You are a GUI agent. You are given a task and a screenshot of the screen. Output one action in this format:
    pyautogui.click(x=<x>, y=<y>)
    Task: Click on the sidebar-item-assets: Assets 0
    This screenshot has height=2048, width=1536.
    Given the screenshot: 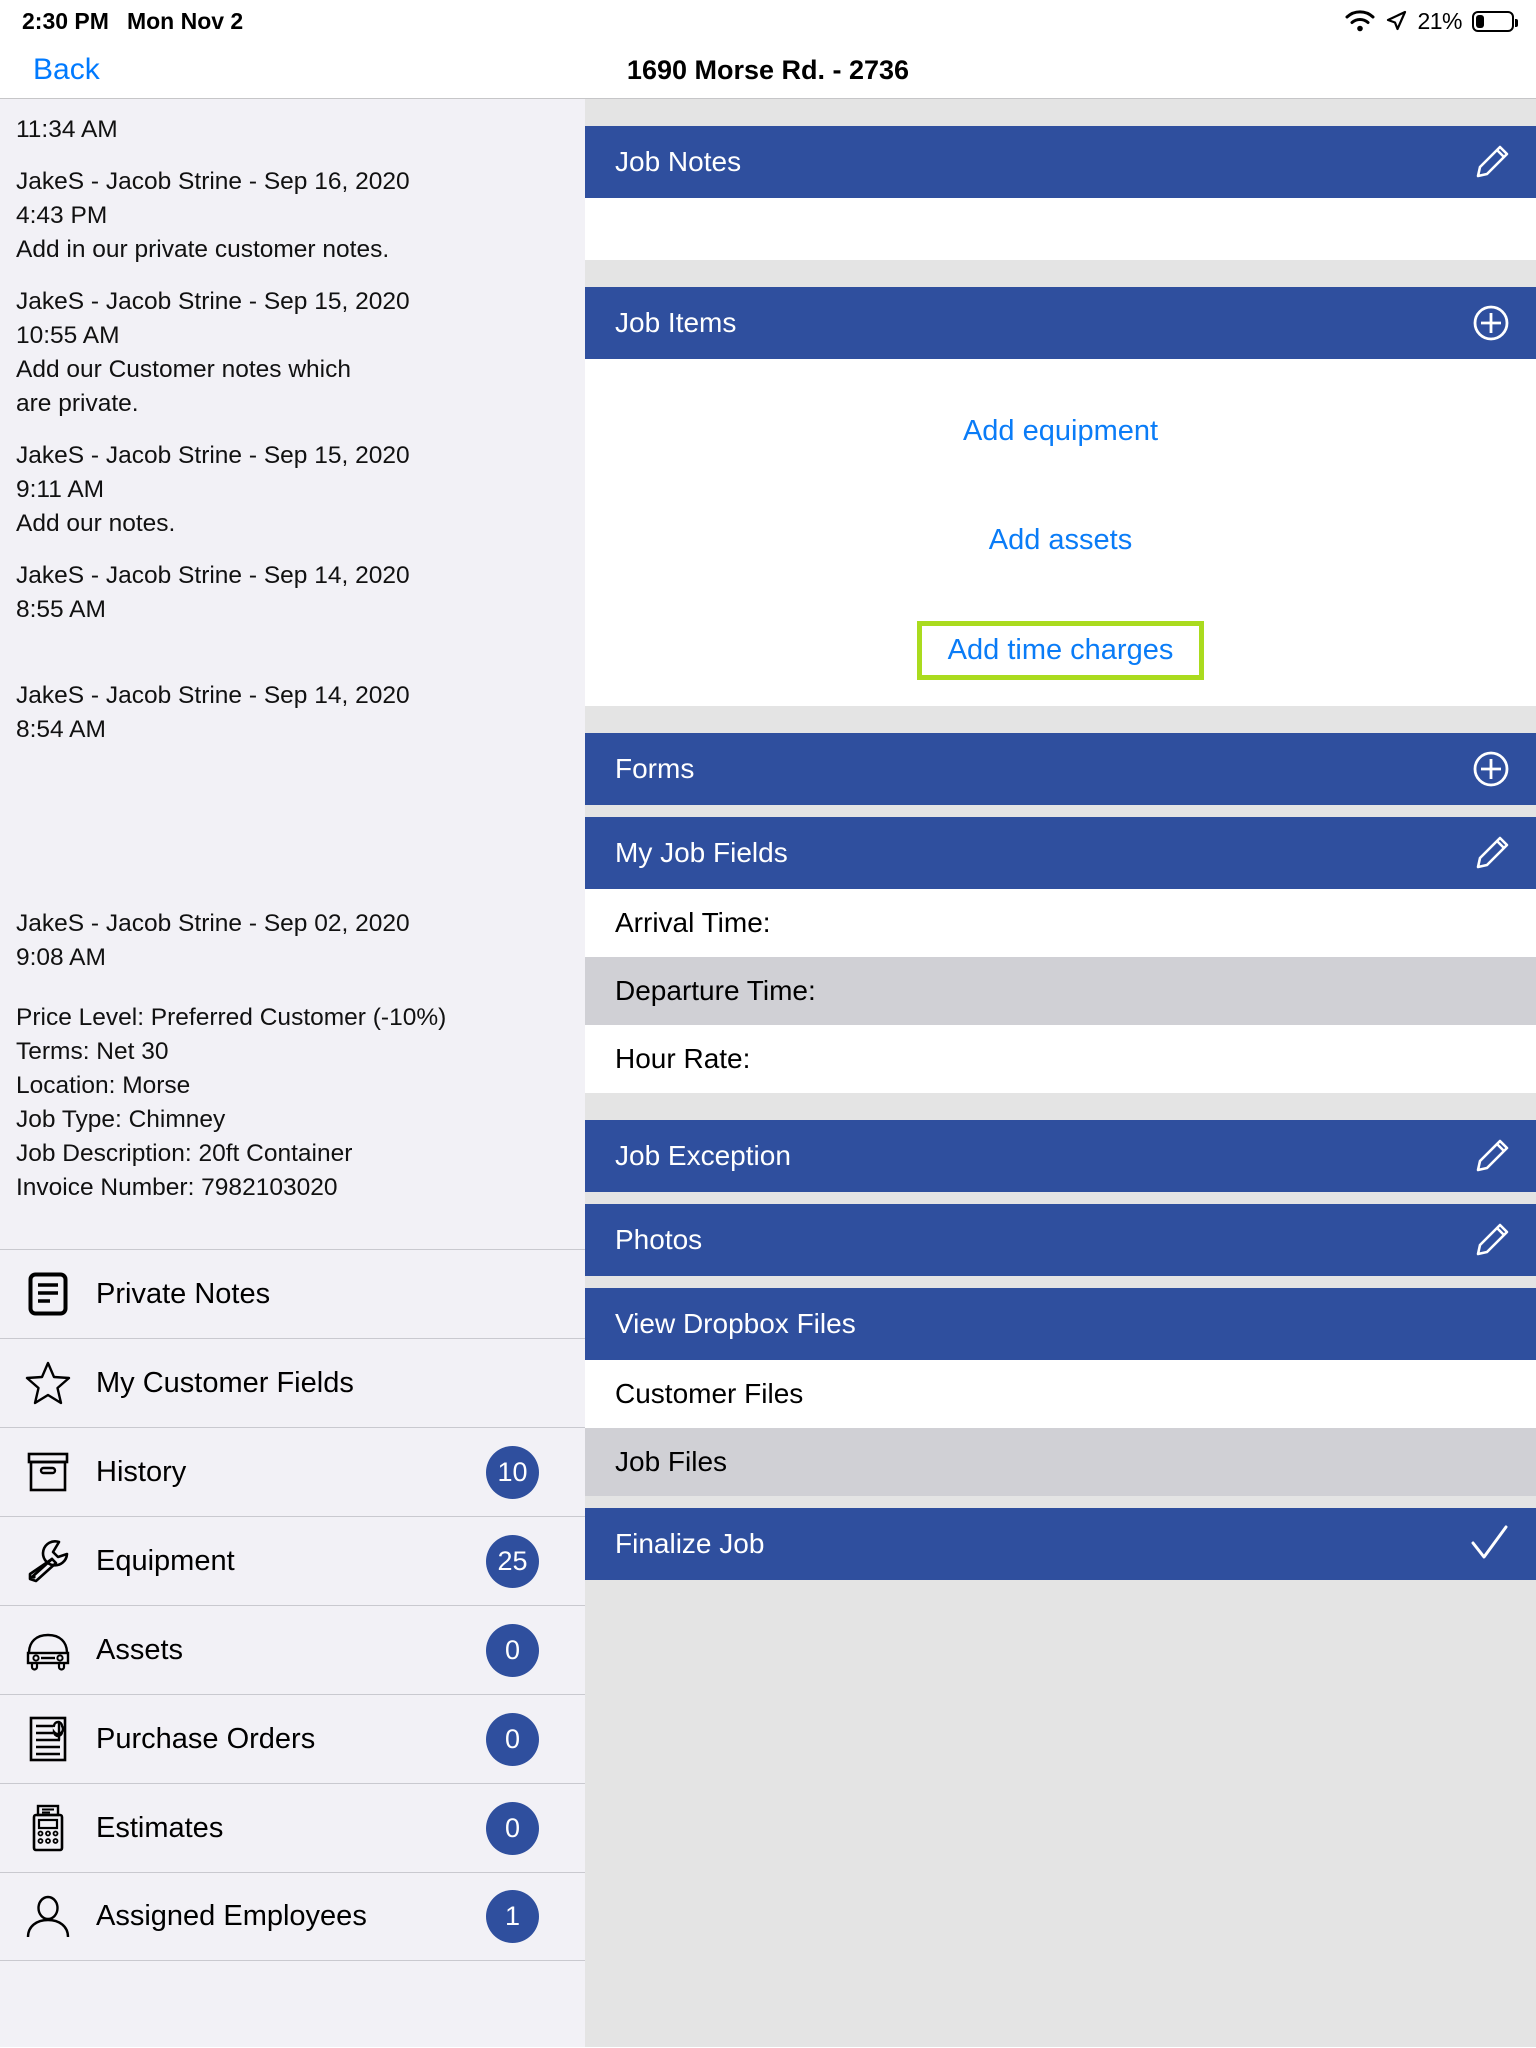 What is the action you would take?
    pyautogui.click(x=292, y=1649)
    